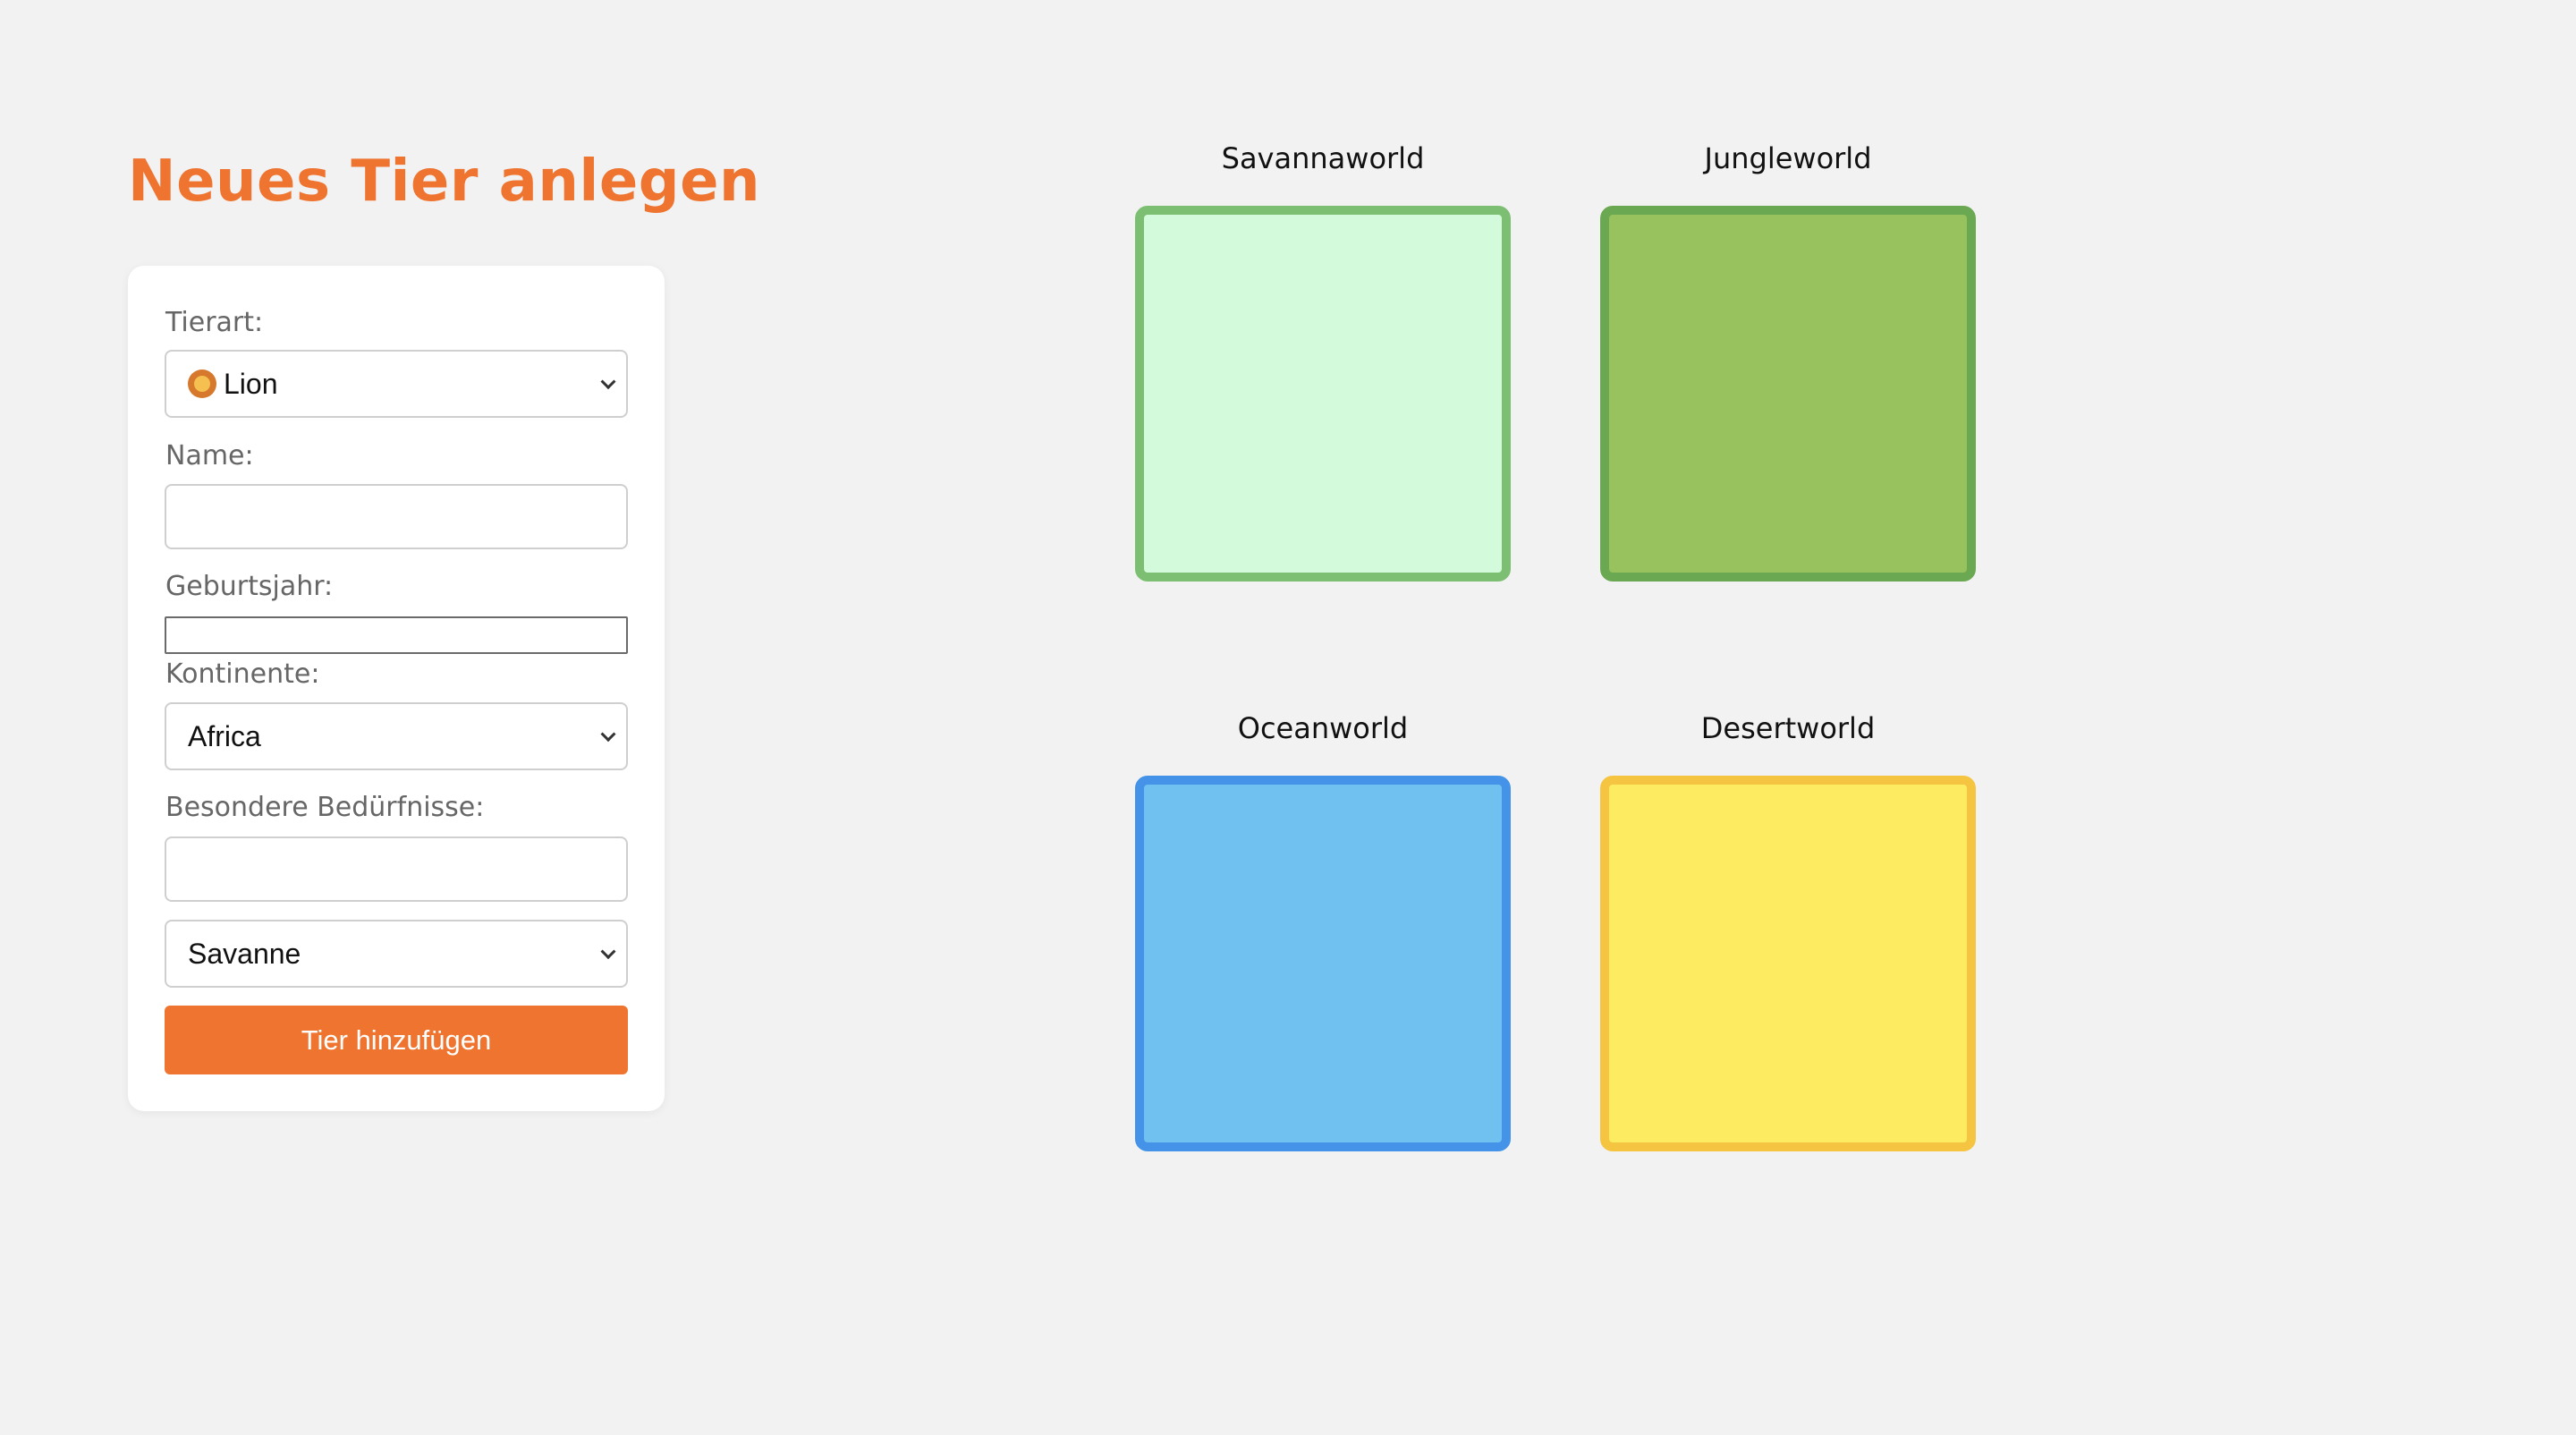  What do you see at coordinates (1323, 963) in the screenshot?
I see `oceanworld-zone` at bounding box center [1323, 963].